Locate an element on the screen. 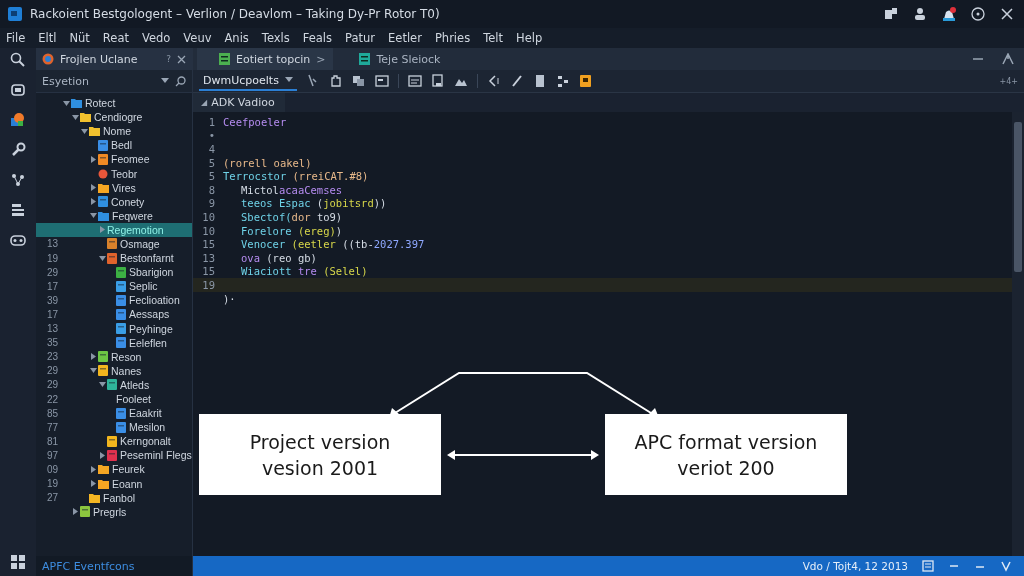 The image size is (1024, 576). tree-item: Cendiogre is located at coordinates (114, 117).